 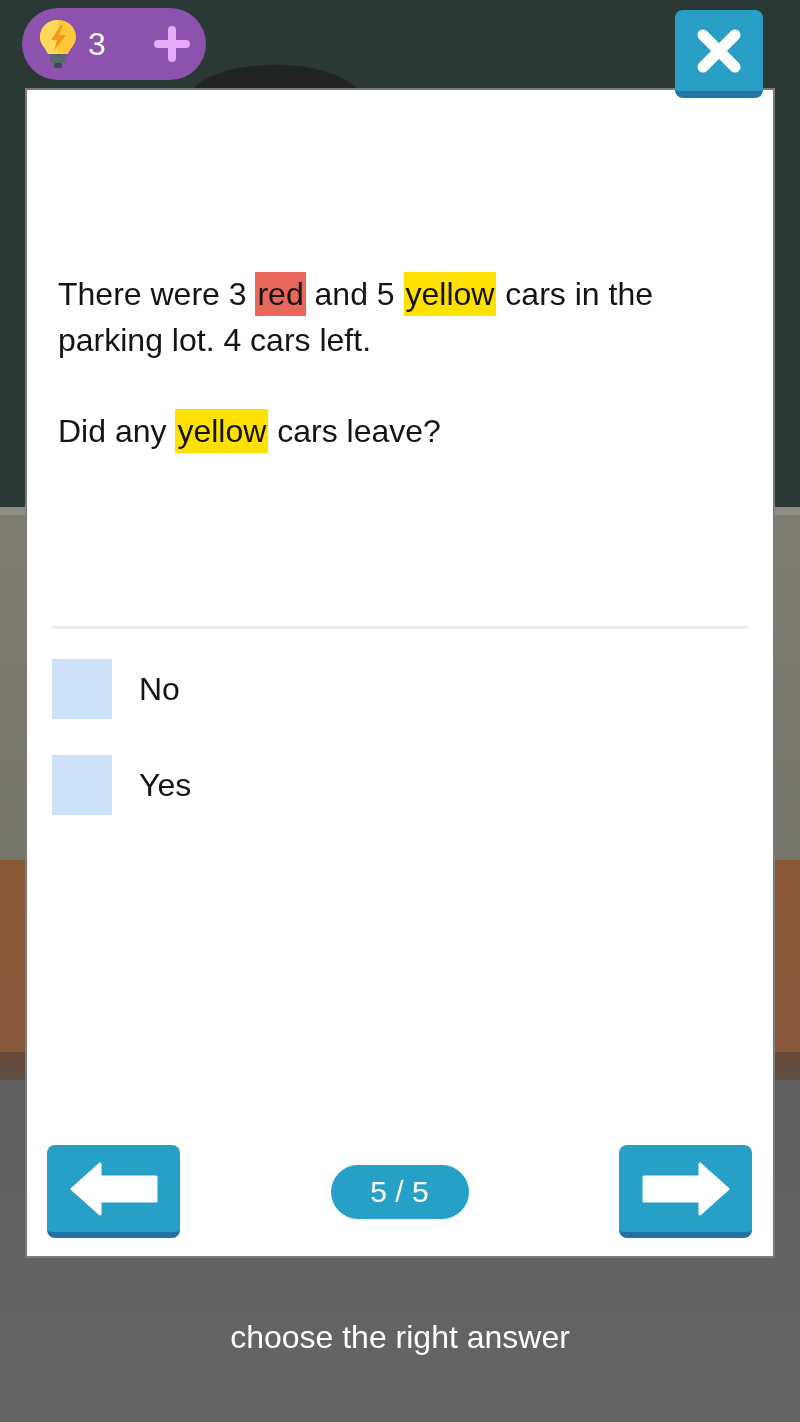 I want to click on question-text: Did any yellow cars leave?, so click(x=402, y=431).